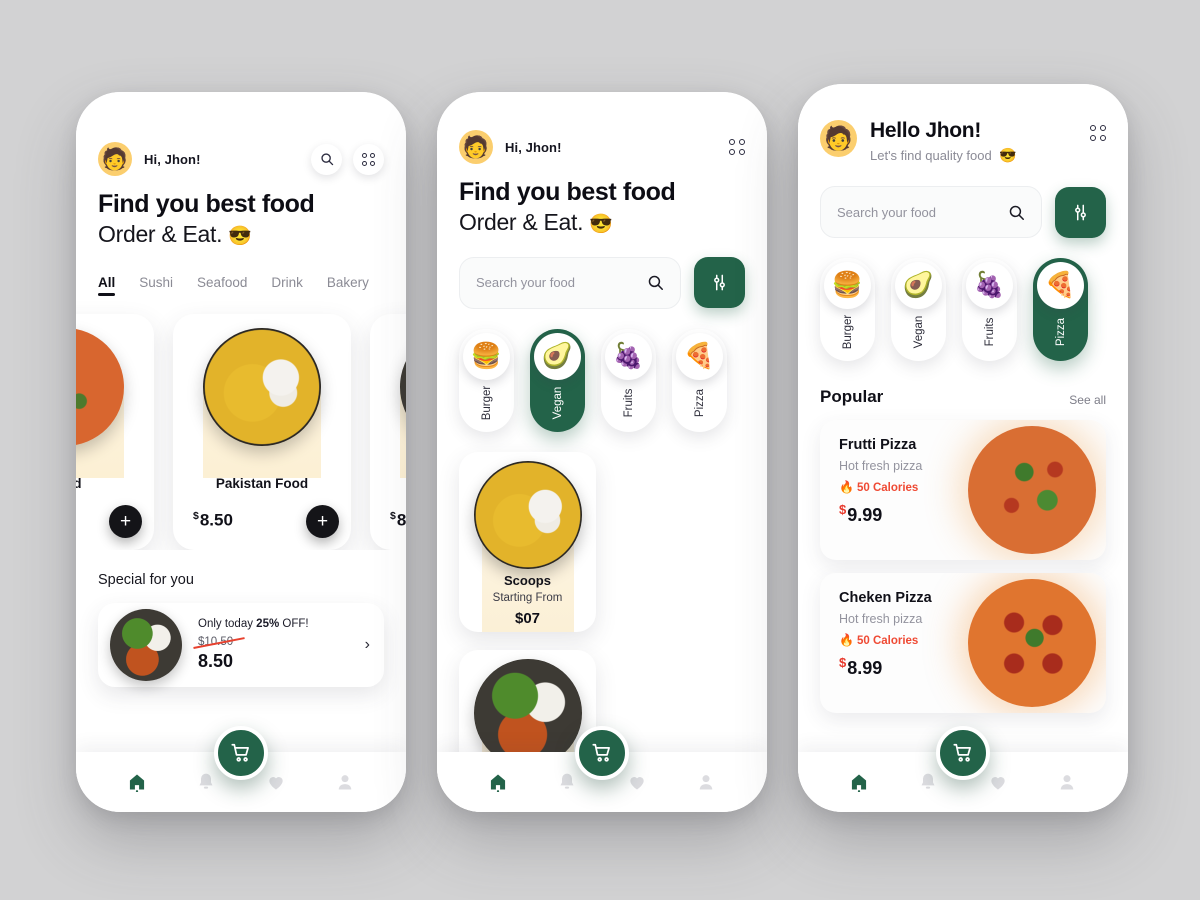 This screenshot has width=1200, height=900. What do you see at coordinates (1087, 400) in the screenshot?
I see `see-all-link: See all` at bounding box center [1087, 400].